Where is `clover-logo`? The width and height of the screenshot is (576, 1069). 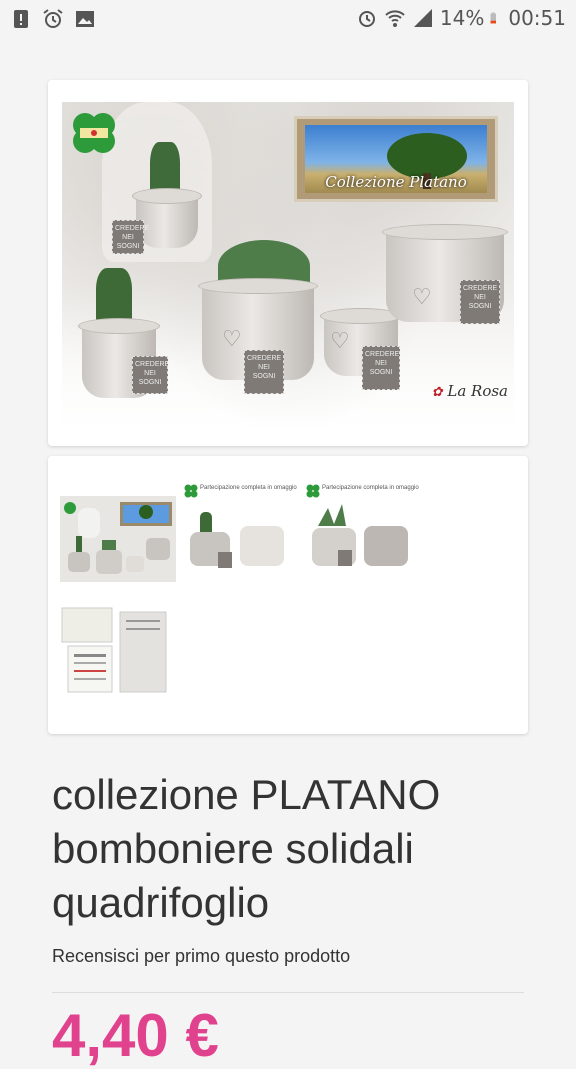
clover-logo is located at coordinates (94, 133).